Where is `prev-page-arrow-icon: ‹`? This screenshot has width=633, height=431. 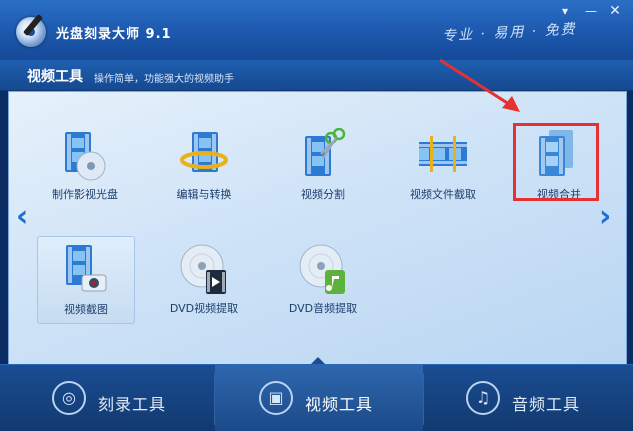
prev-page-arrow-icon: ‹ is located at coordinates (26, 217).